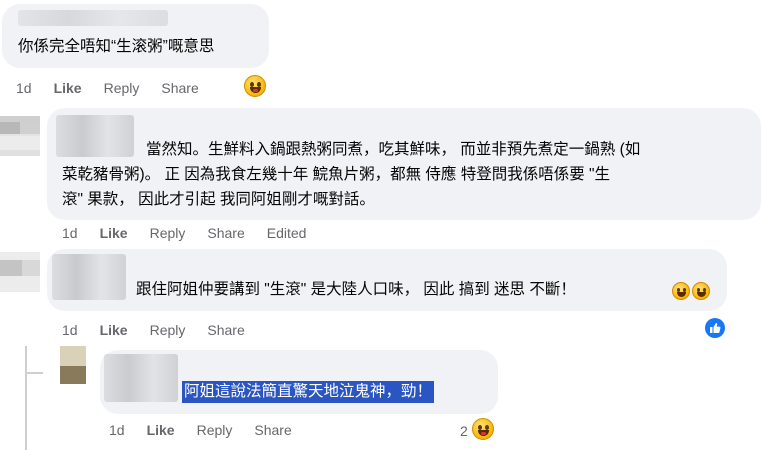  What do you see at coordinates (218, 199) in the screenshot?
I see `comment-text-line-3: 滾" 果款， 因此才引起 我同阿姐剛才嘅對話。` at bounding box center [218, 199].